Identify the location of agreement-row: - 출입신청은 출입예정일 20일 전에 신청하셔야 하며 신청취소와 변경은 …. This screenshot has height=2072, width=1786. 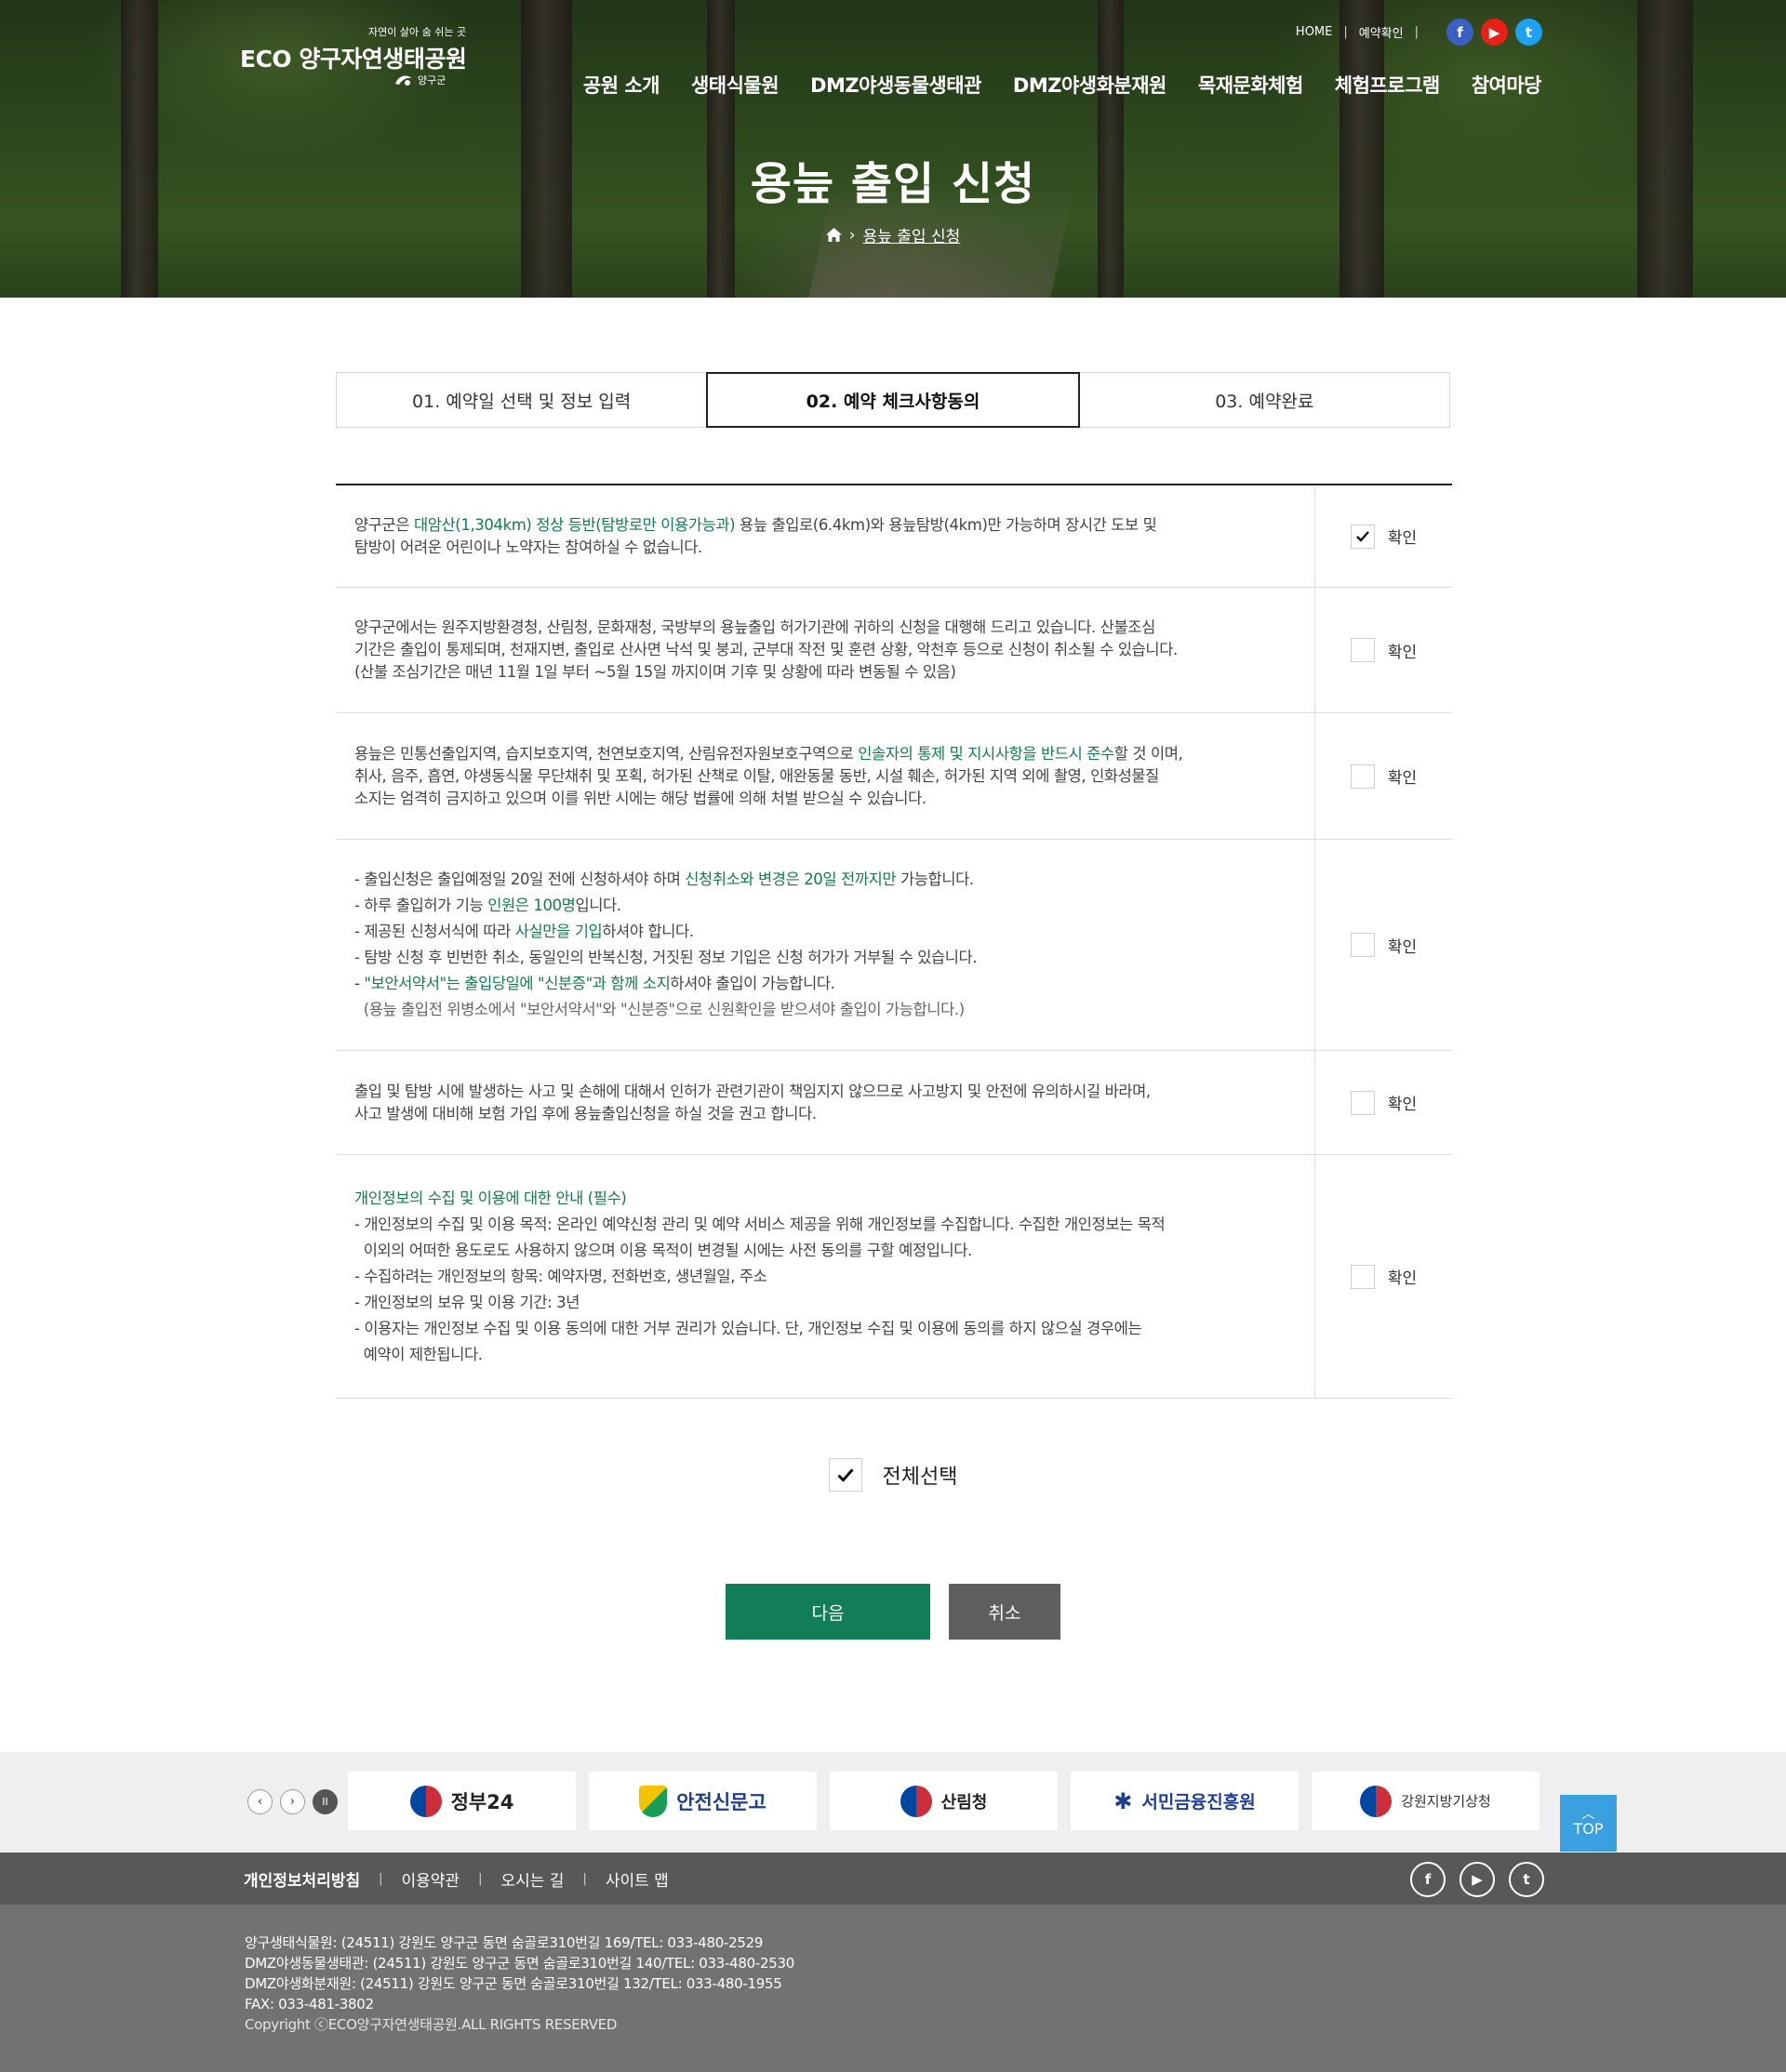
(894, 946).